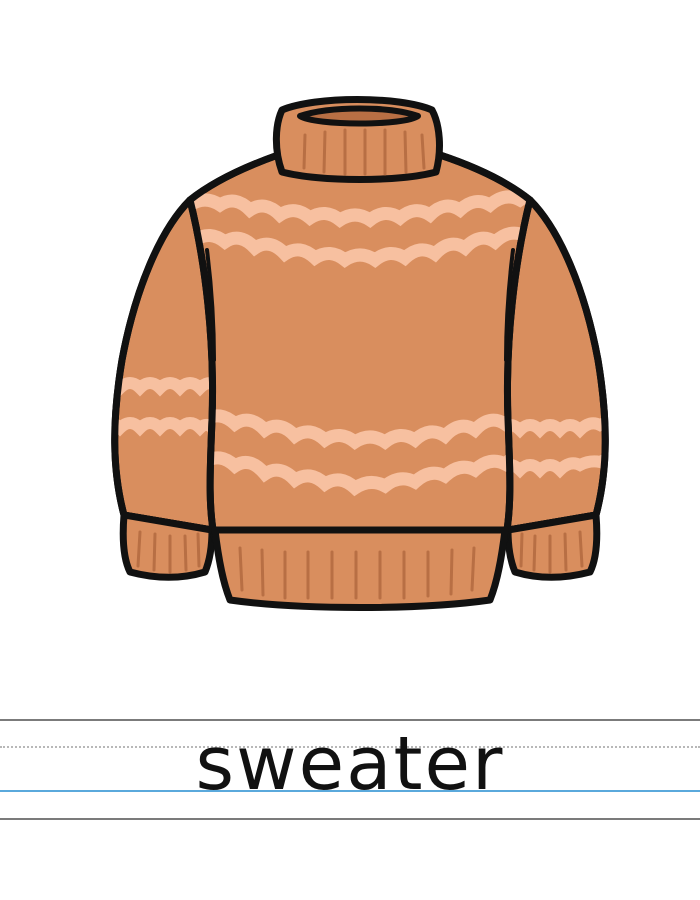 The height and width of the screenshot is (900, 700). Describe the element at coordinates (357, 139) in the screenshot. I see `turtleneck-collar` at that location.